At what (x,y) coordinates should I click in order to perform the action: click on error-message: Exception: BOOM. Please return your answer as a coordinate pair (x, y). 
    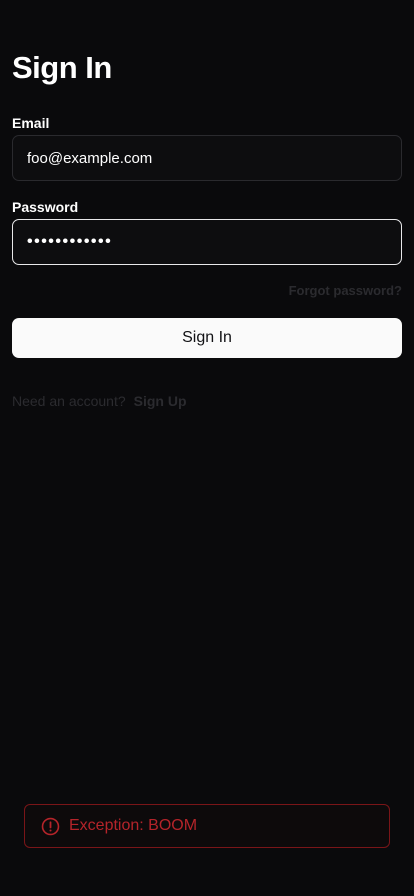
    Looking at the image, I should click on (133, 825).